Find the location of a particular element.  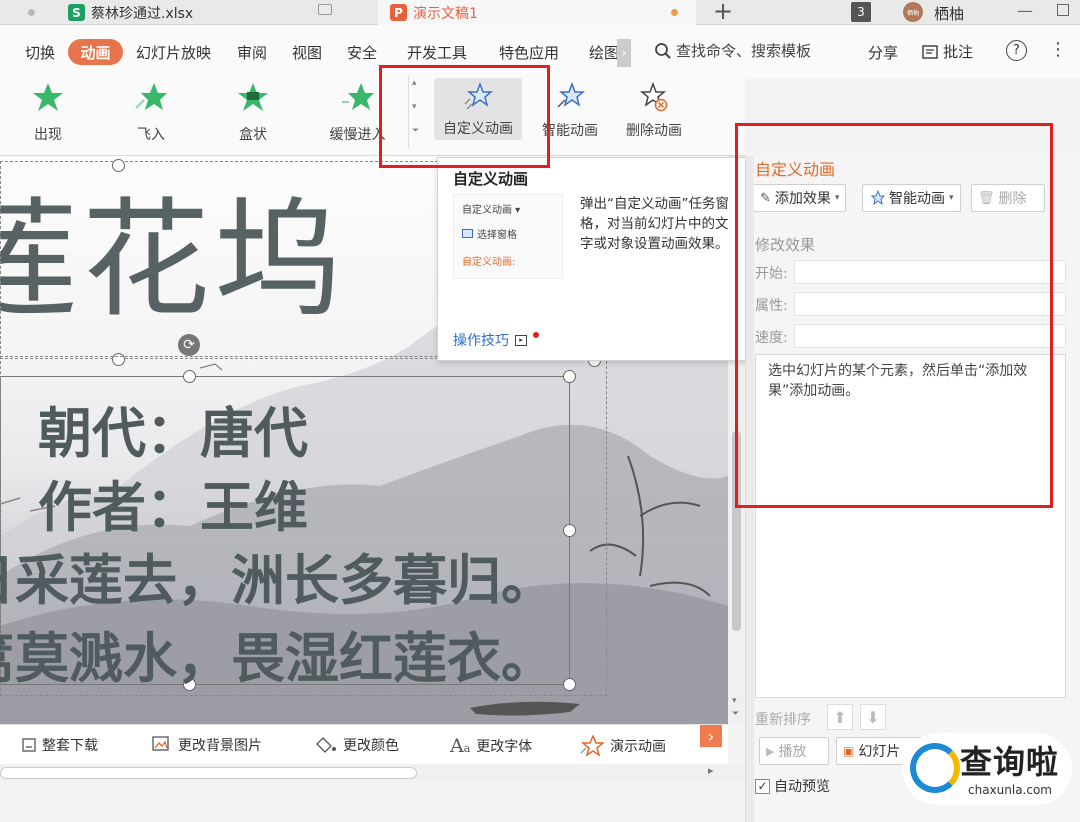

annotate-icon is located at coordinates (930, 51).